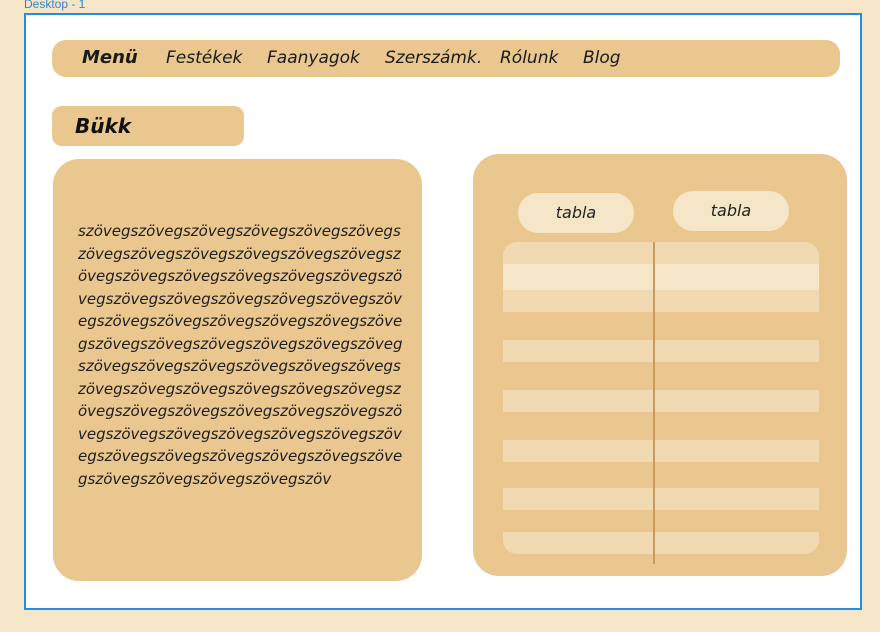  Describe the element at coordinates (313, 58) in the screenshot. I see `nav-item-faanyagok: Faanyagok` at that location.